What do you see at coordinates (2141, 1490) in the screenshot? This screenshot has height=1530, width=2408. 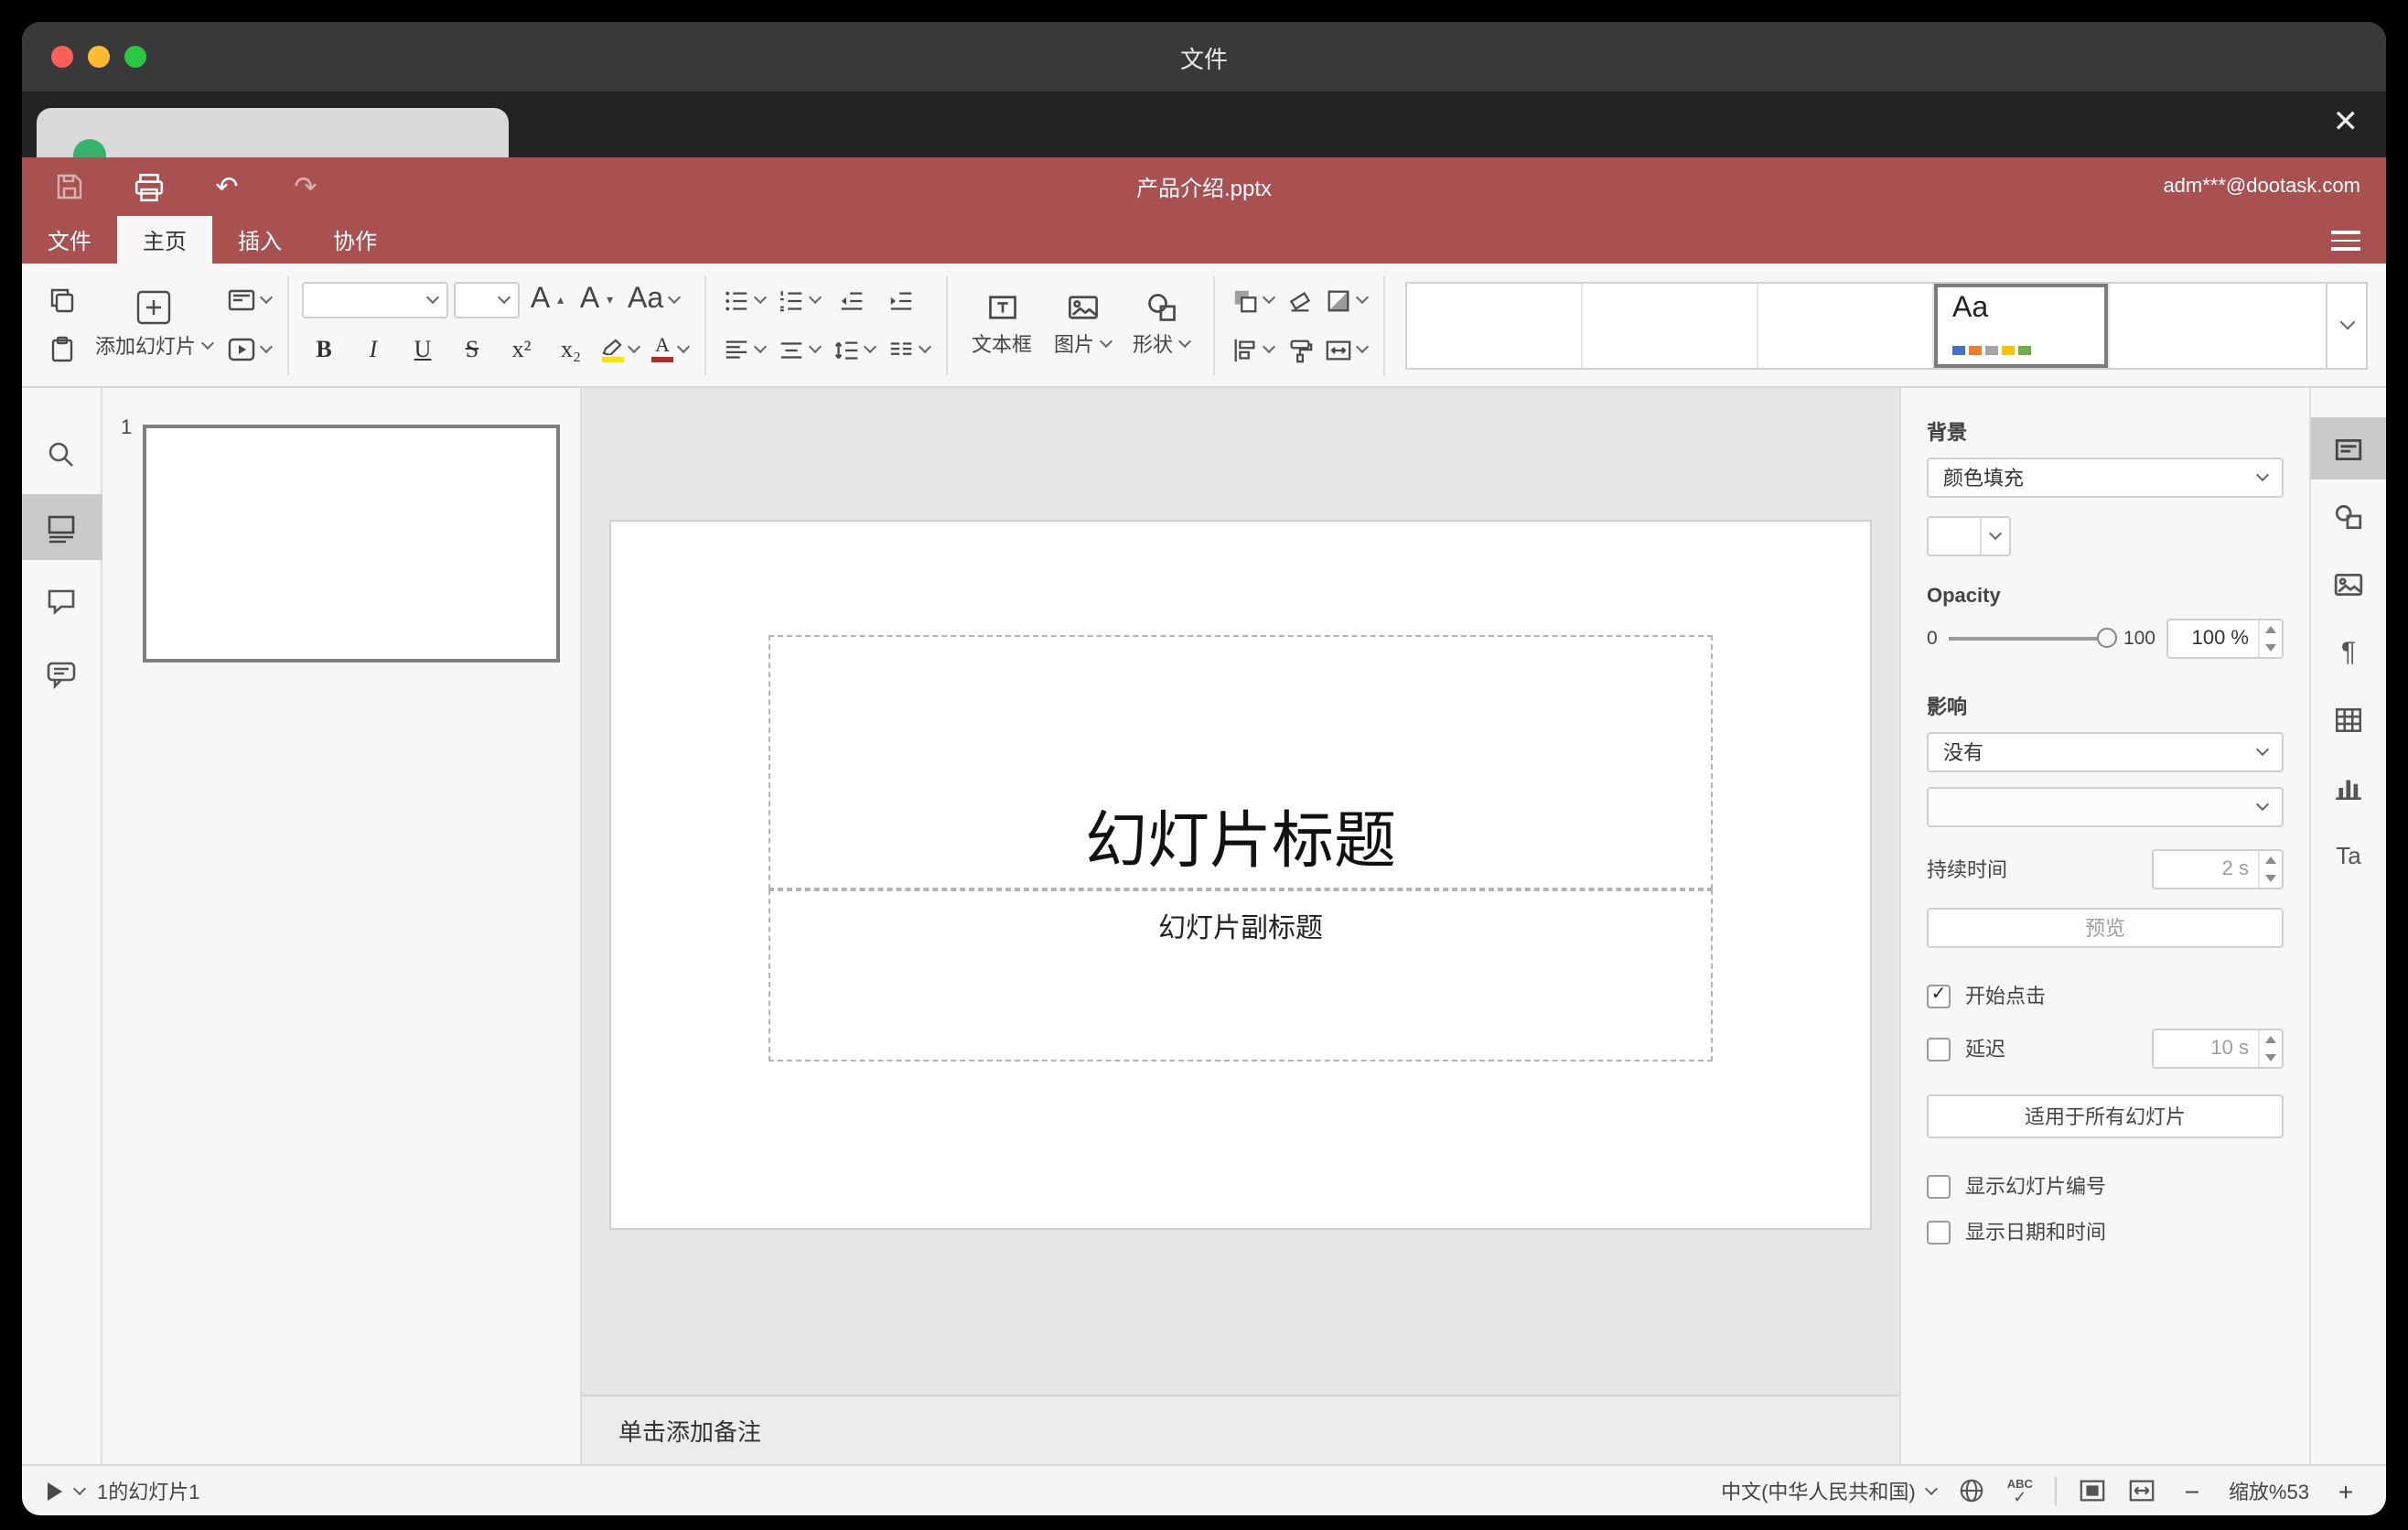 I see `fit-width-icon` at bounding box center [2141, 1490].